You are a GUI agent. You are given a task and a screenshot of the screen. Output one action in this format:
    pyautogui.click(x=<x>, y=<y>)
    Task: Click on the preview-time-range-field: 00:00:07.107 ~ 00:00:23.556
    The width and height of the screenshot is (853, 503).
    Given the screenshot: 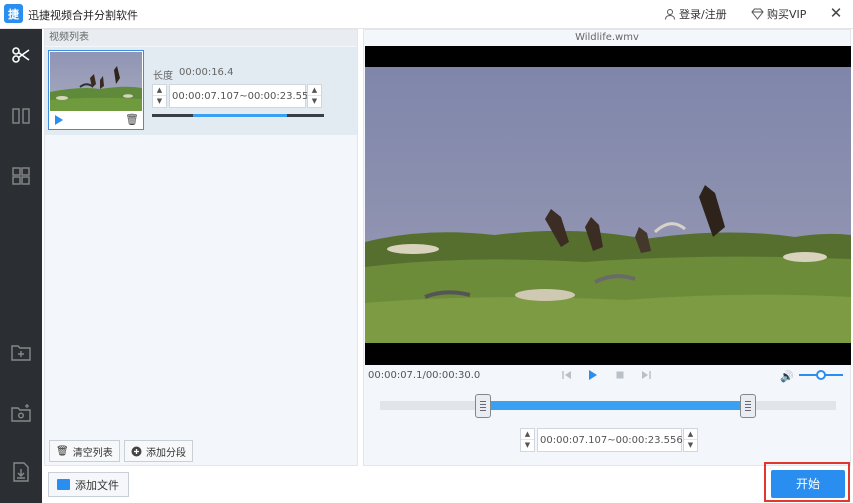 What is the action you would take?
    pyautogui.click(x=610, y=440)
    